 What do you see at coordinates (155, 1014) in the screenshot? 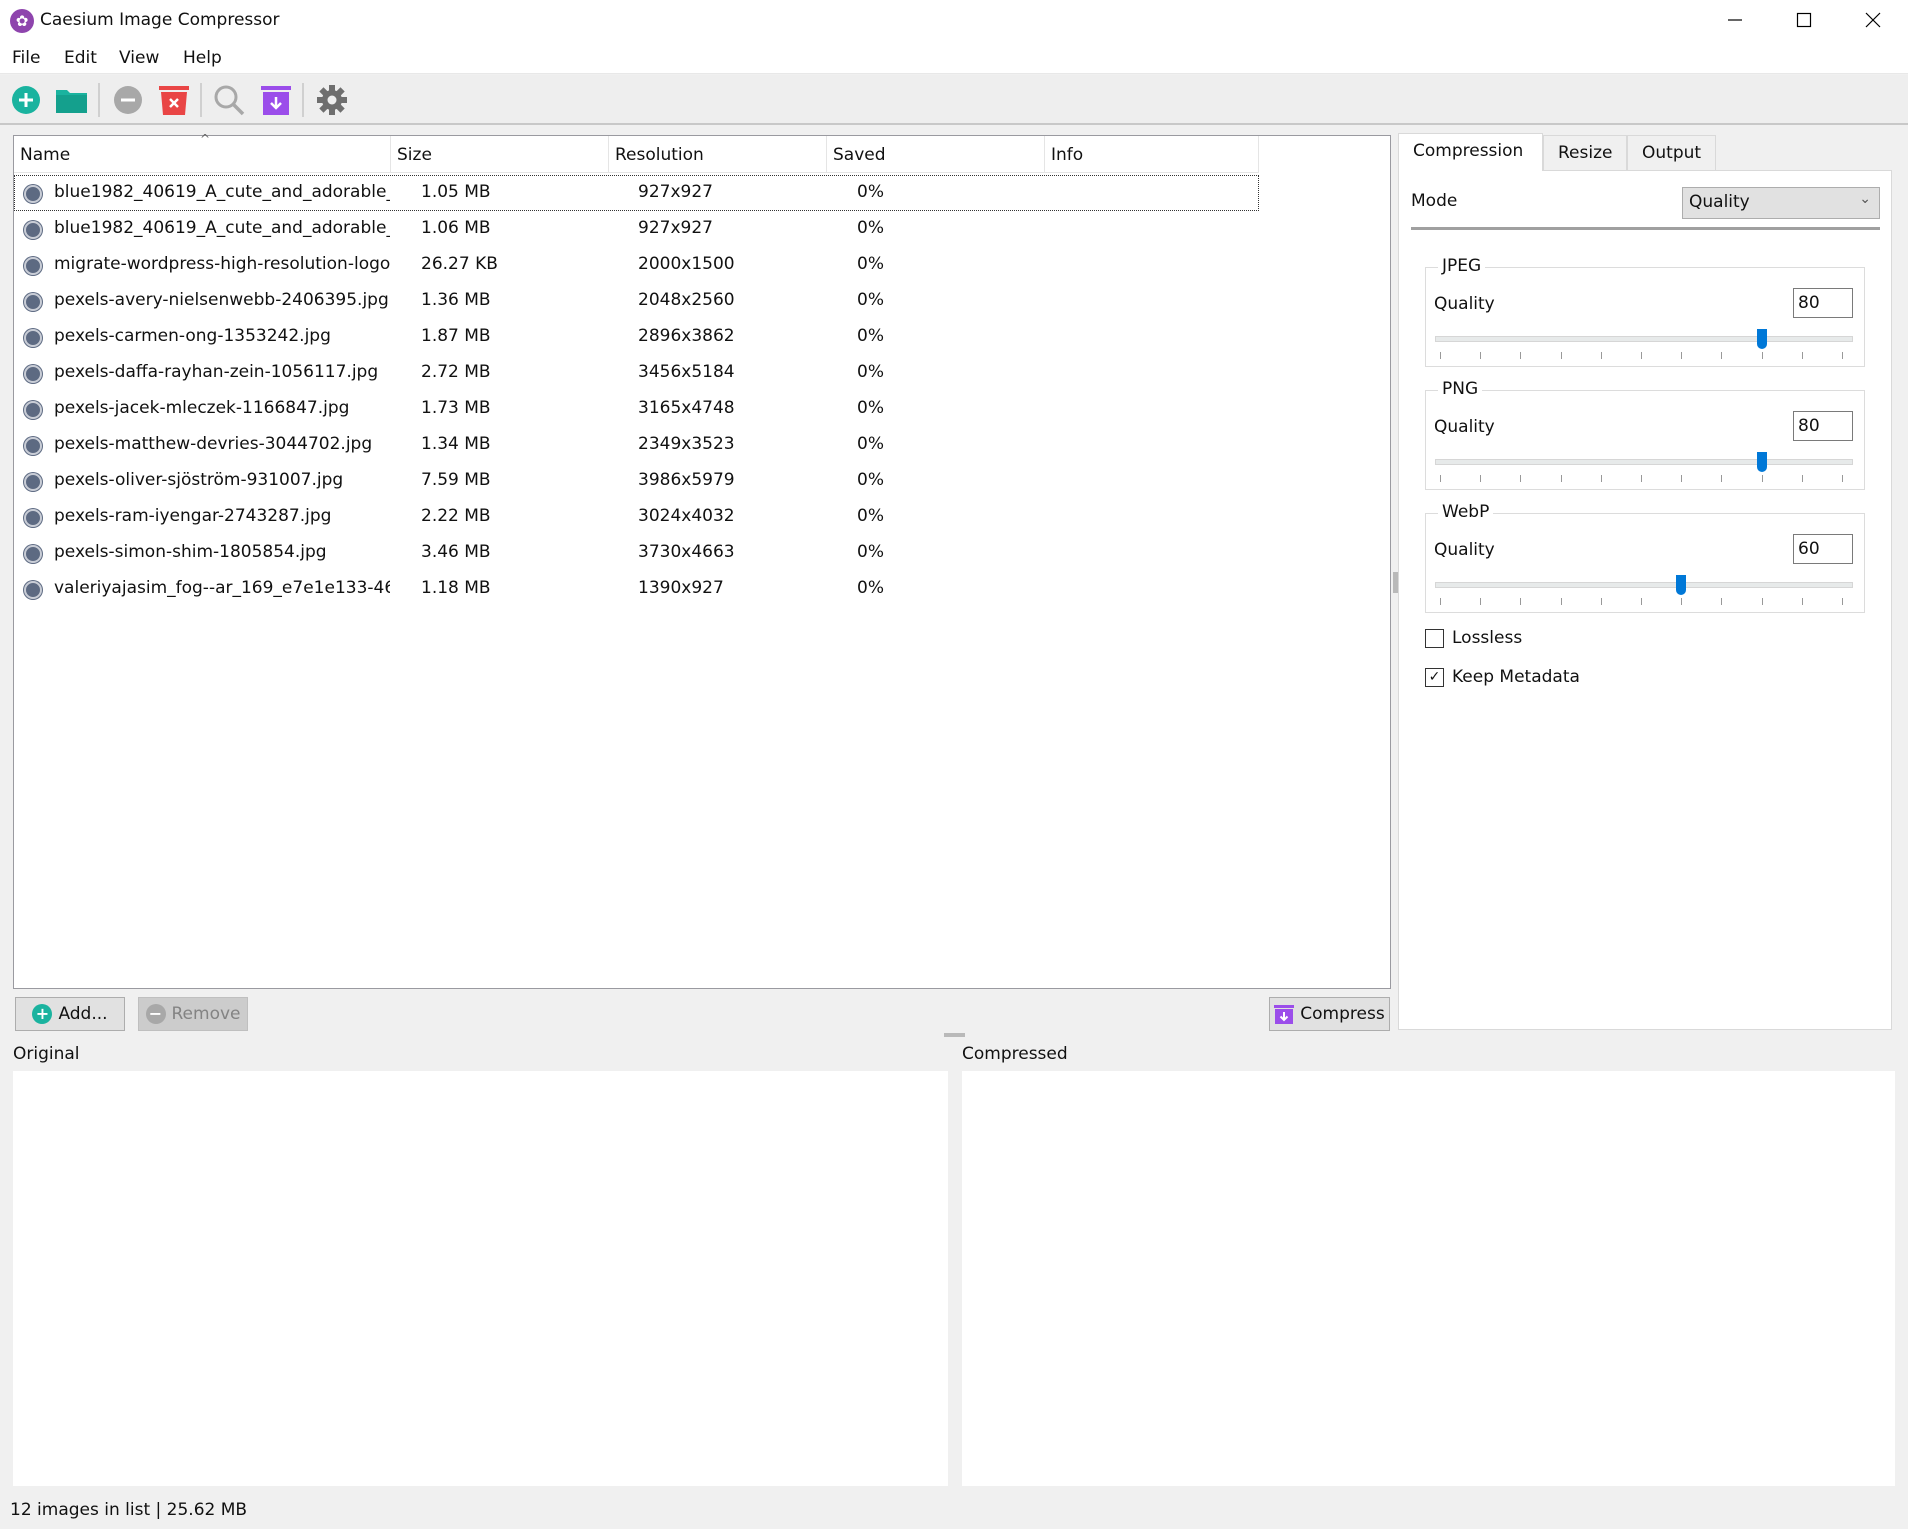
I see `remove-icon: −` at bounding box center [155, 1014].